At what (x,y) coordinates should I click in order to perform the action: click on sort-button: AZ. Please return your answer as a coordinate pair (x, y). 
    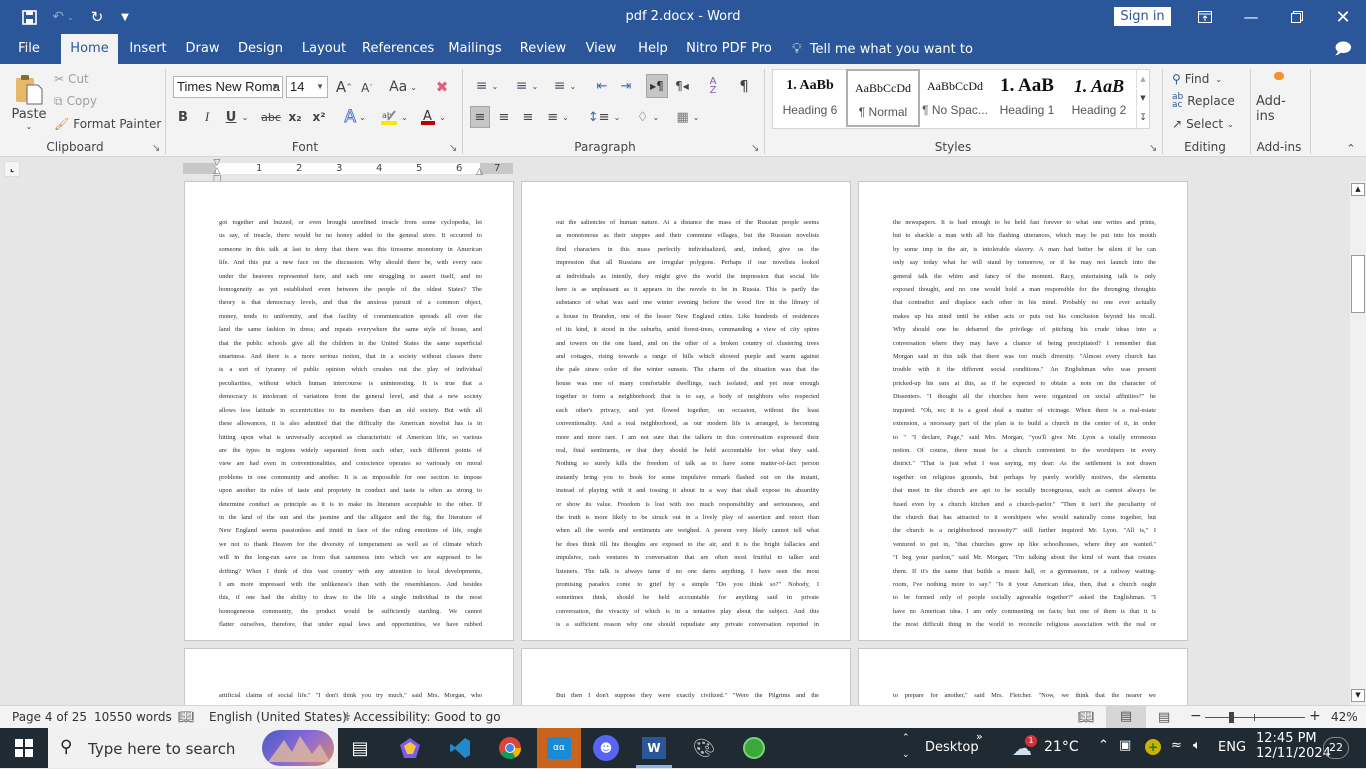
    Looking at the image, I should click on (713, 86).